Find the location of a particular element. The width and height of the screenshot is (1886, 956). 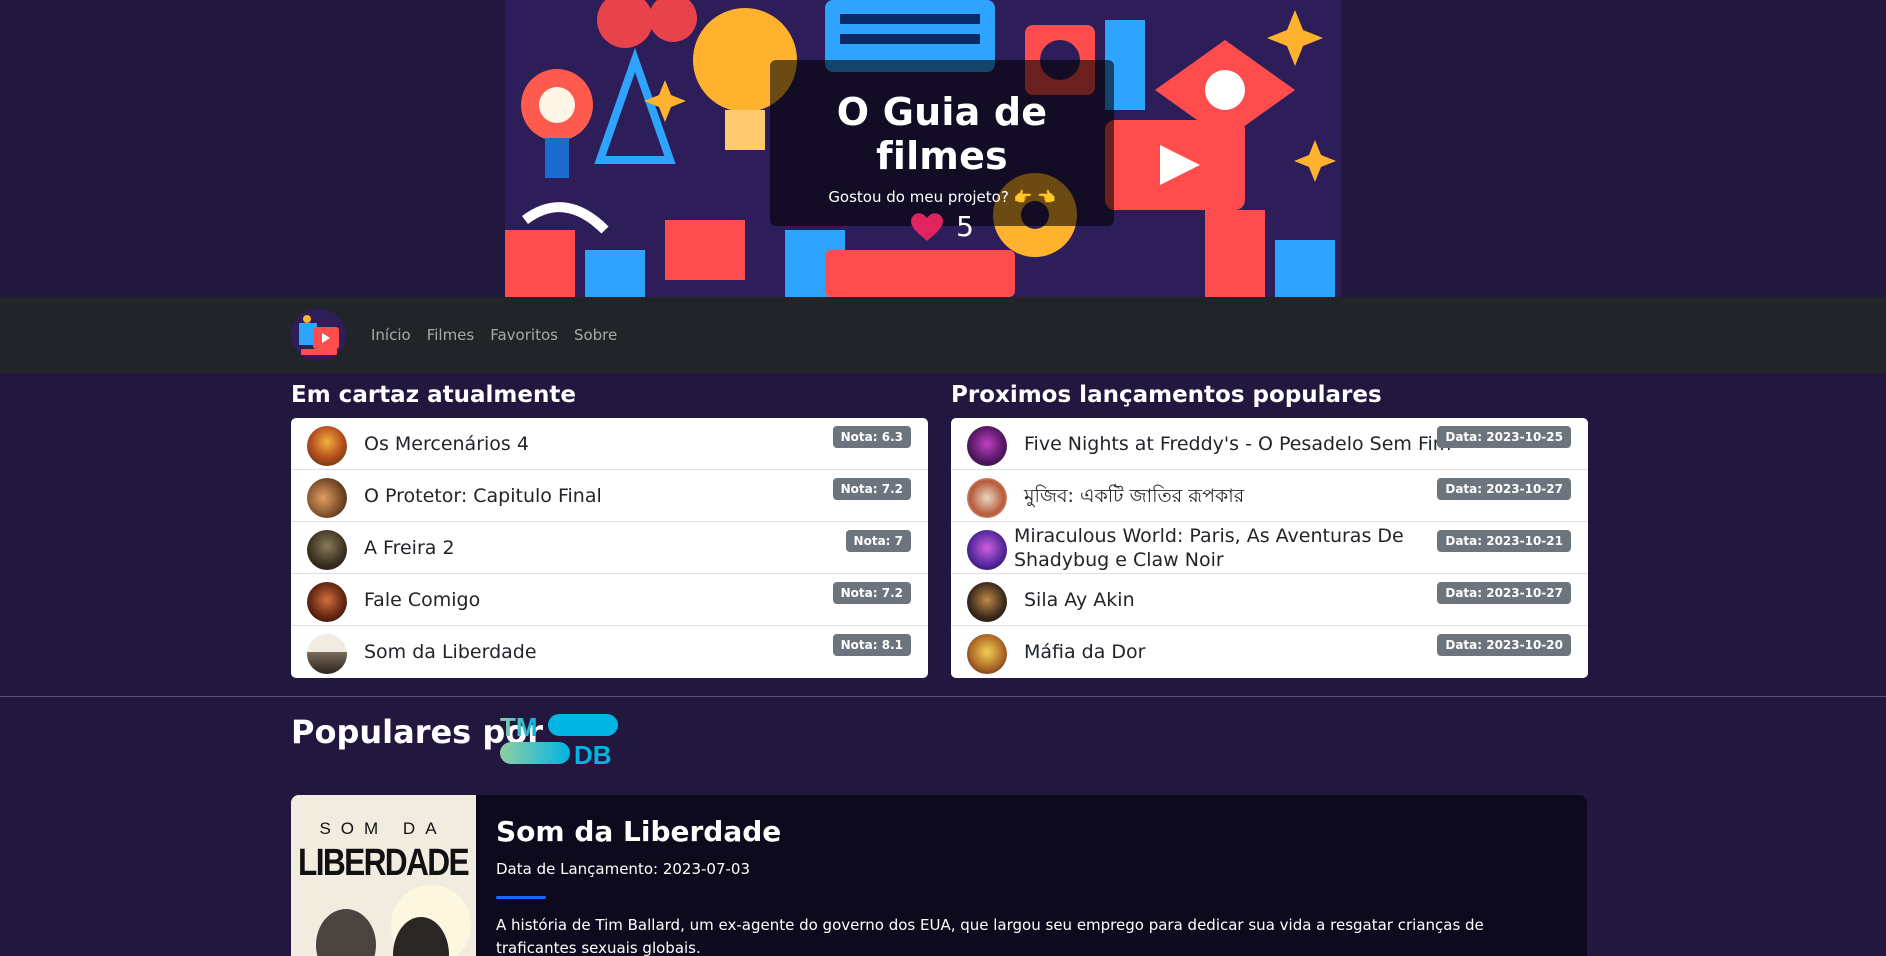

site-title: O Guia de filmes is located at coordinates (942, 134).